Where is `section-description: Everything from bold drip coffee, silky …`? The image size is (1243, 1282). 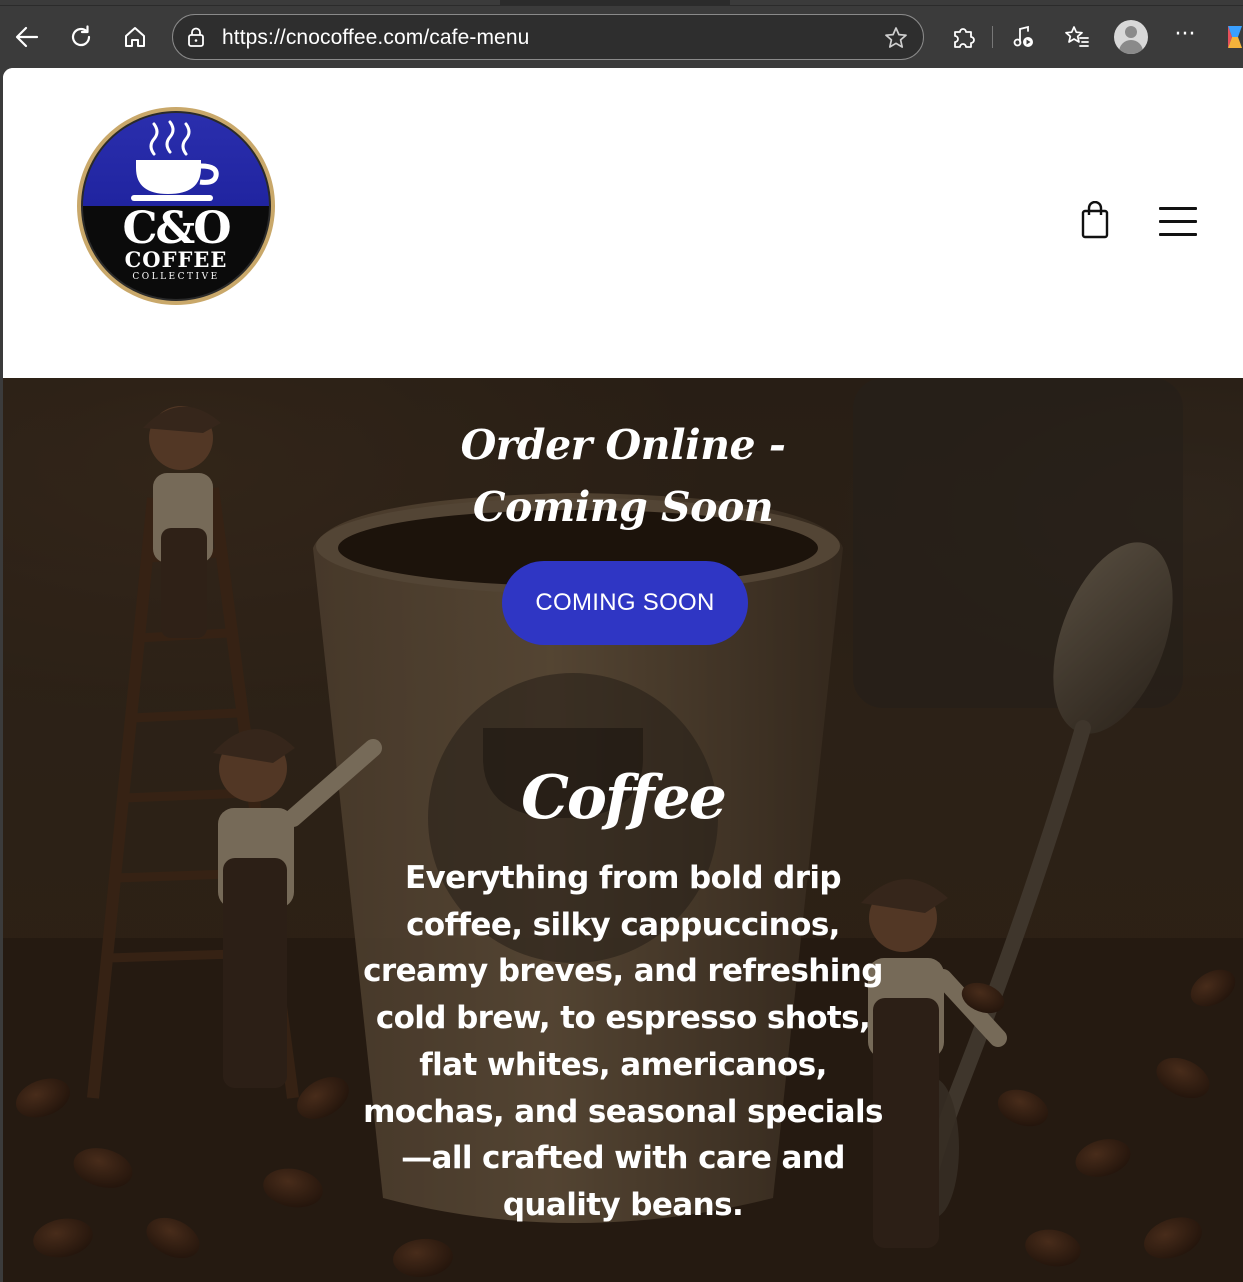
section-description: Everything from bold drip coffee, silky … is located at coordinates (623, 1041).